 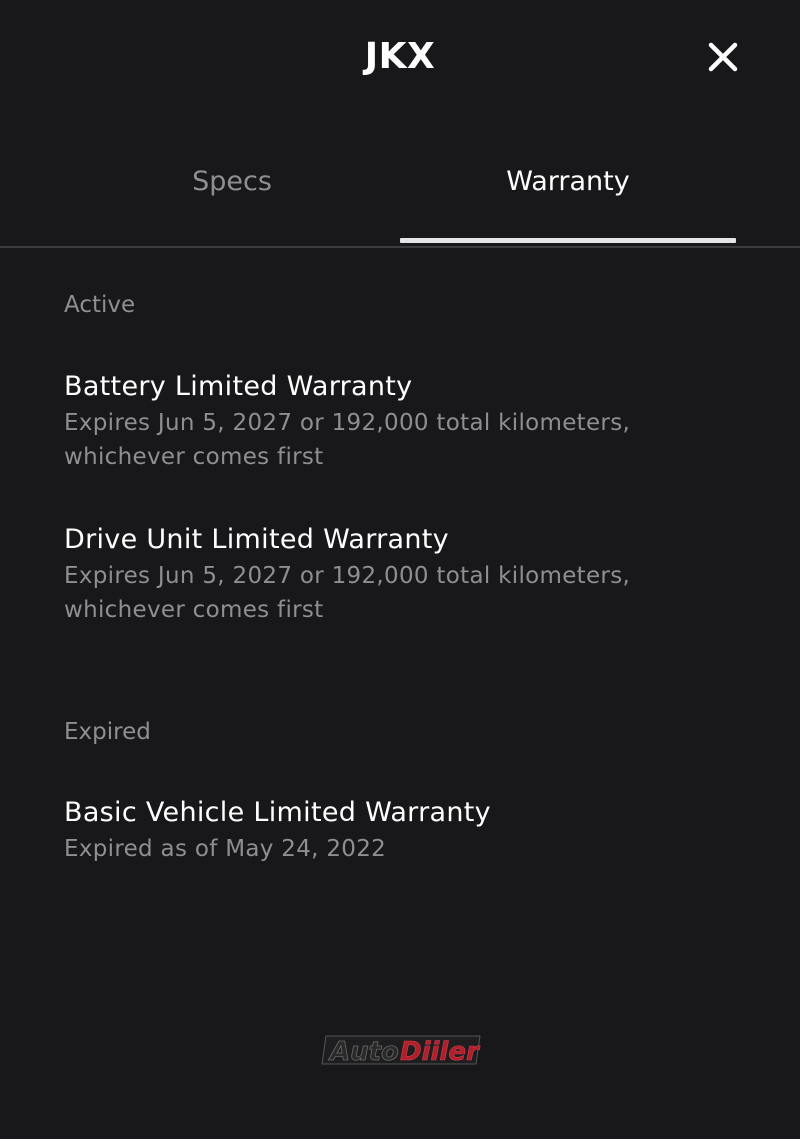 What do you see at coordinates (238, 386) in the screenshot?
I see `warranty-title: Battery Limited Warranty` at bounding box center [238, 386].